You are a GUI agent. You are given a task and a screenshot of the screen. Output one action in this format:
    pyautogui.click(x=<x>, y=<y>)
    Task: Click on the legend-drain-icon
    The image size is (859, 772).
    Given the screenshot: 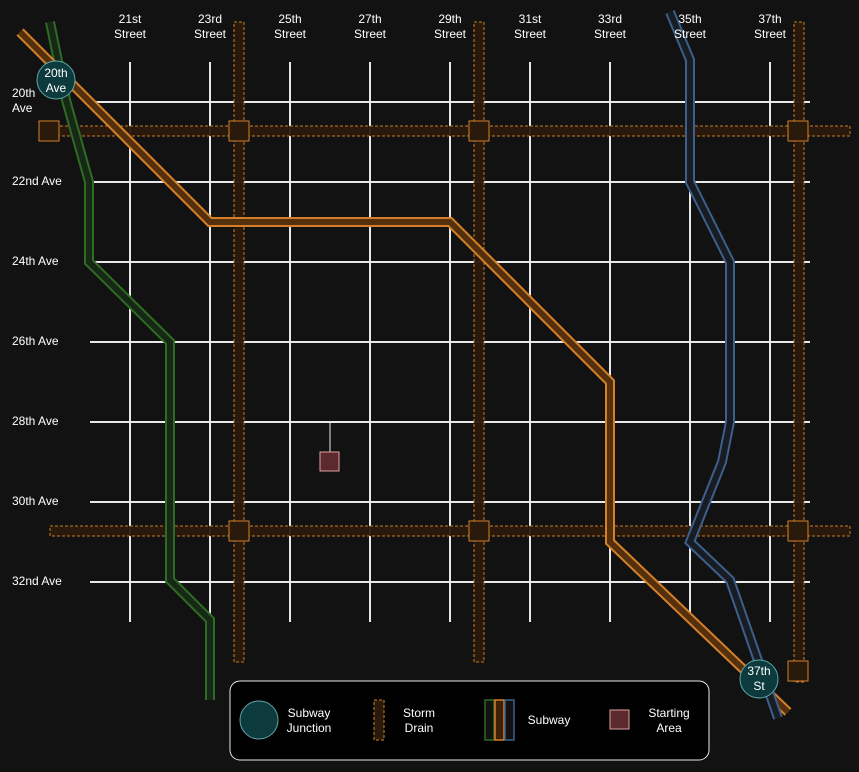 What is the action you would take?
    pyautogui.click(x=379, y=720)
    